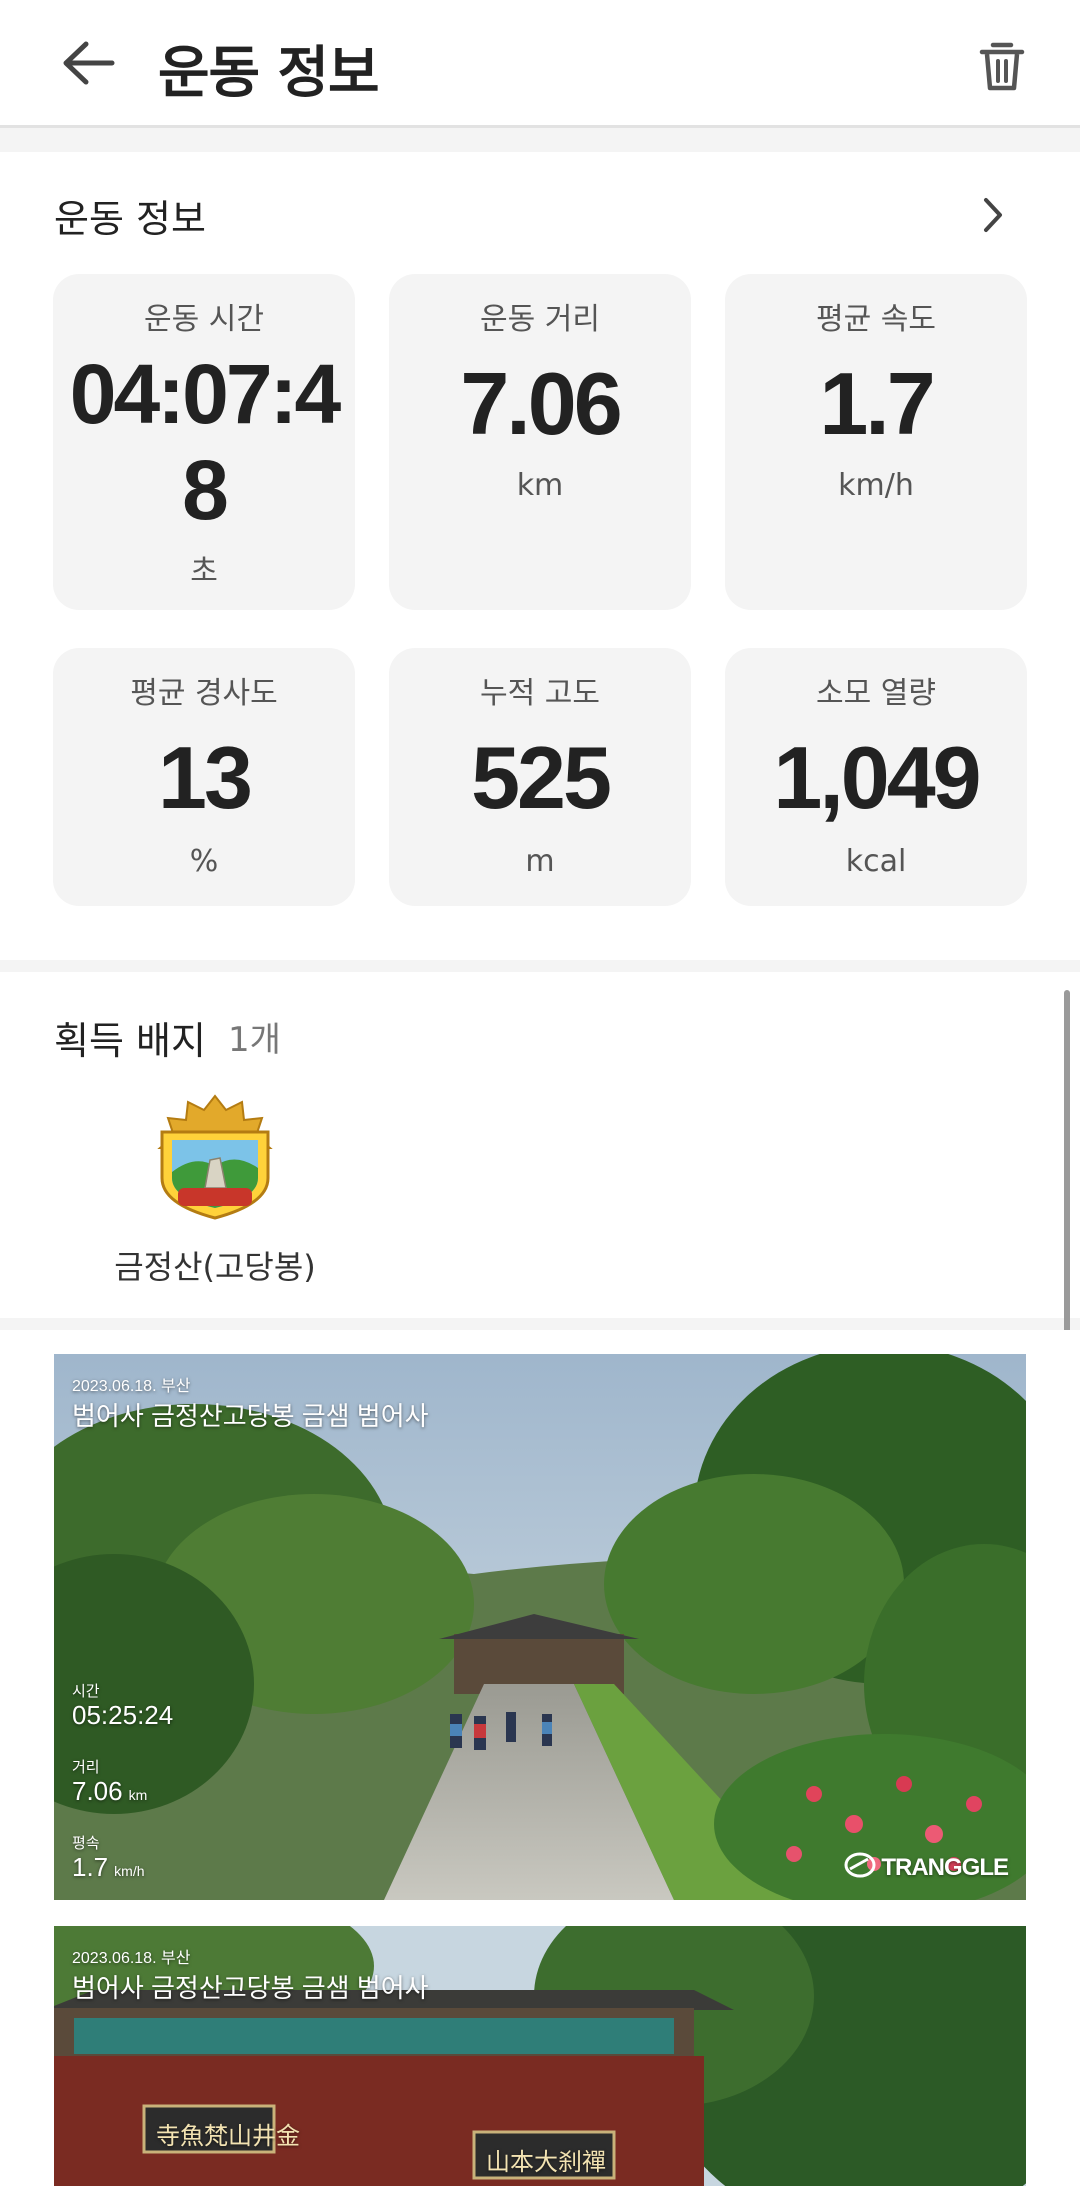 Image resolution: width=1080 pixels, height=2186 pixels. Describe the element at coordinates (204, 319) in the screenshot. I see `stat-label: 운동 시간` at that location.